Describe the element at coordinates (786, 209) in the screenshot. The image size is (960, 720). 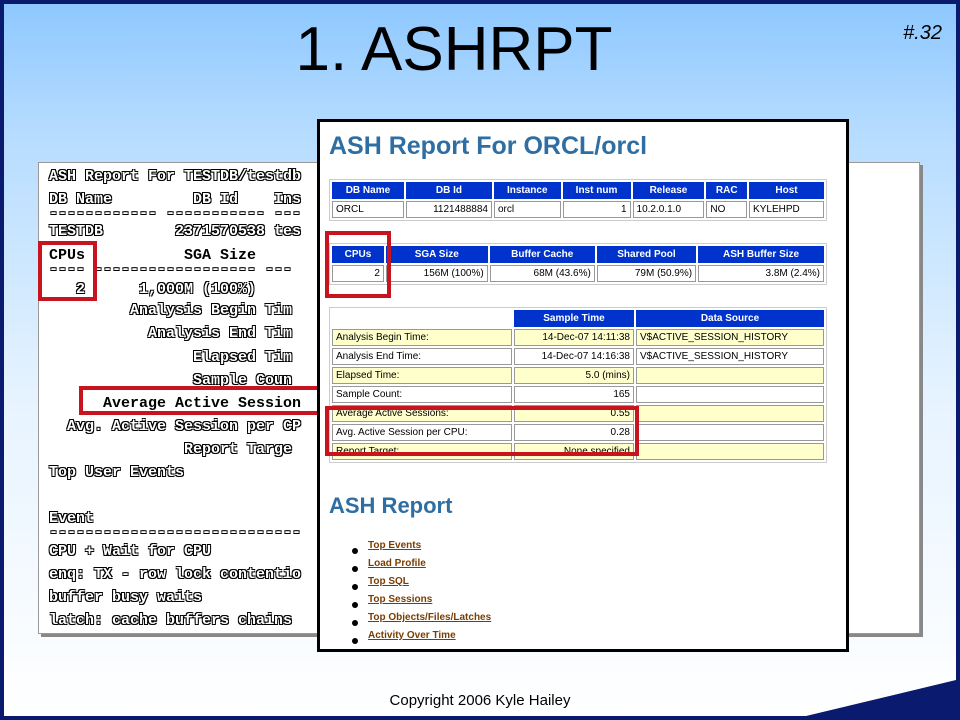
I see `table-cell: KYLEHPD` at that location.